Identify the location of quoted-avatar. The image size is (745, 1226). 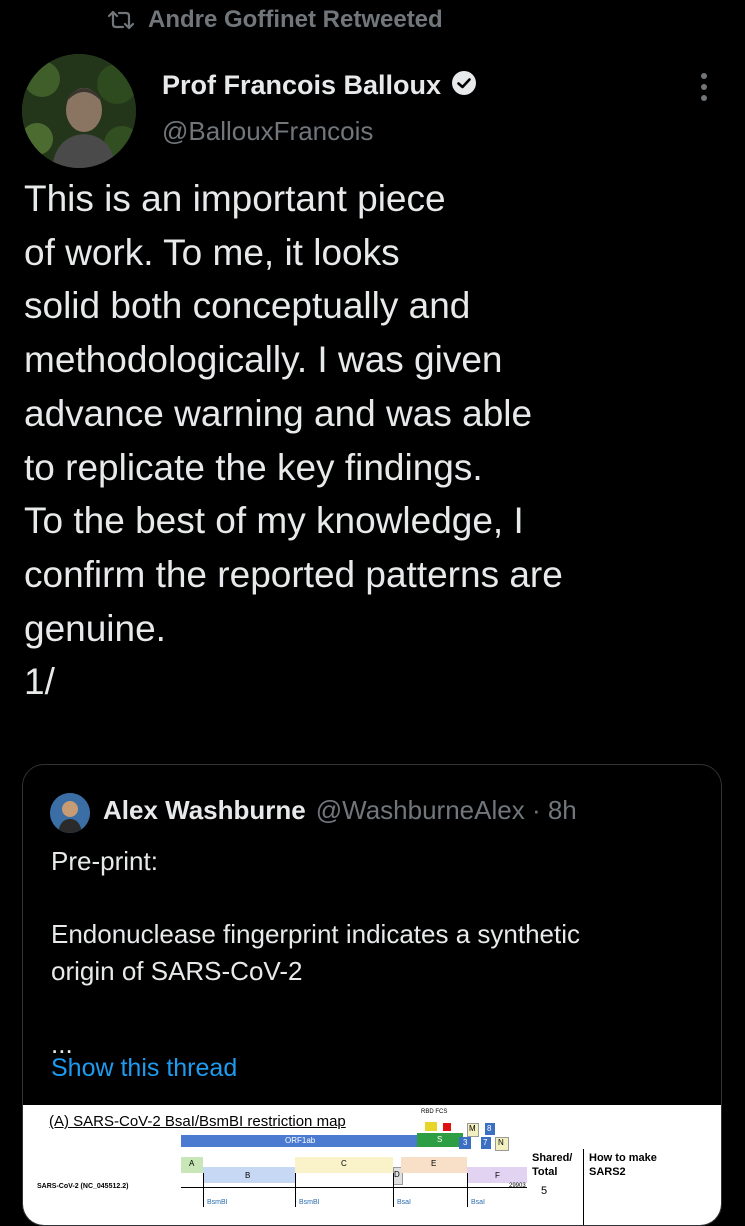
(70, 813).